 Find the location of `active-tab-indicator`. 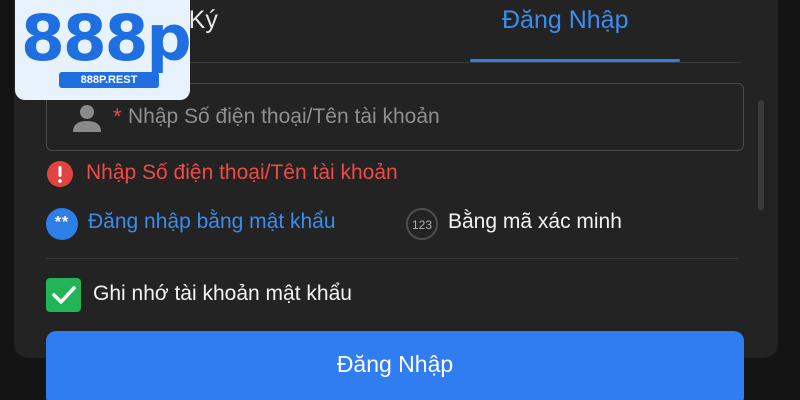

active-tab-indicator is located at coordinates (575, 60).